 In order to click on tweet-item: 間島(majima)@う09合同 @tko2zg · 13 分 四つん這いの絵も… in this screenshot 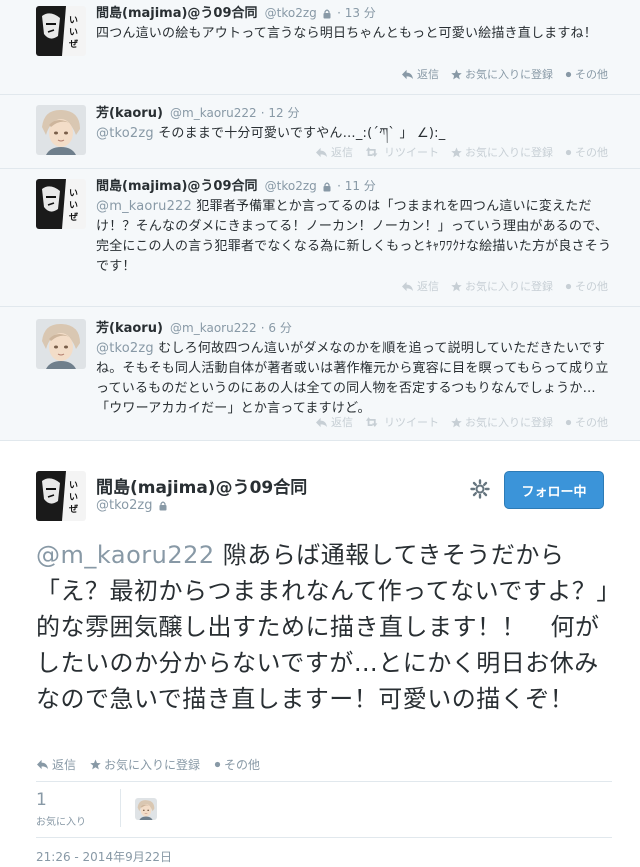, I will do `click(320, 47)`.